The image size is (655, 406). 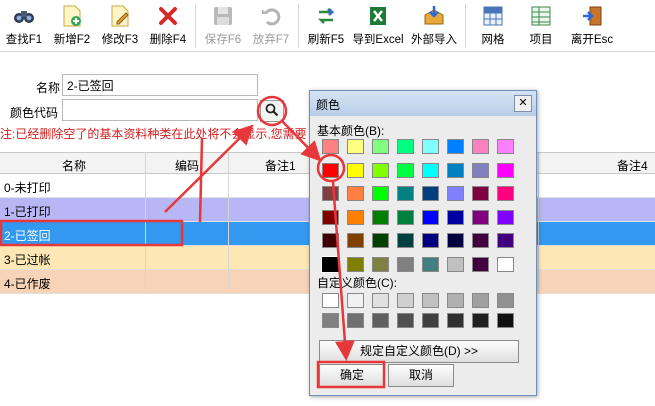 I want to click on cancel-button: 取消, so click(x=421, y=375).